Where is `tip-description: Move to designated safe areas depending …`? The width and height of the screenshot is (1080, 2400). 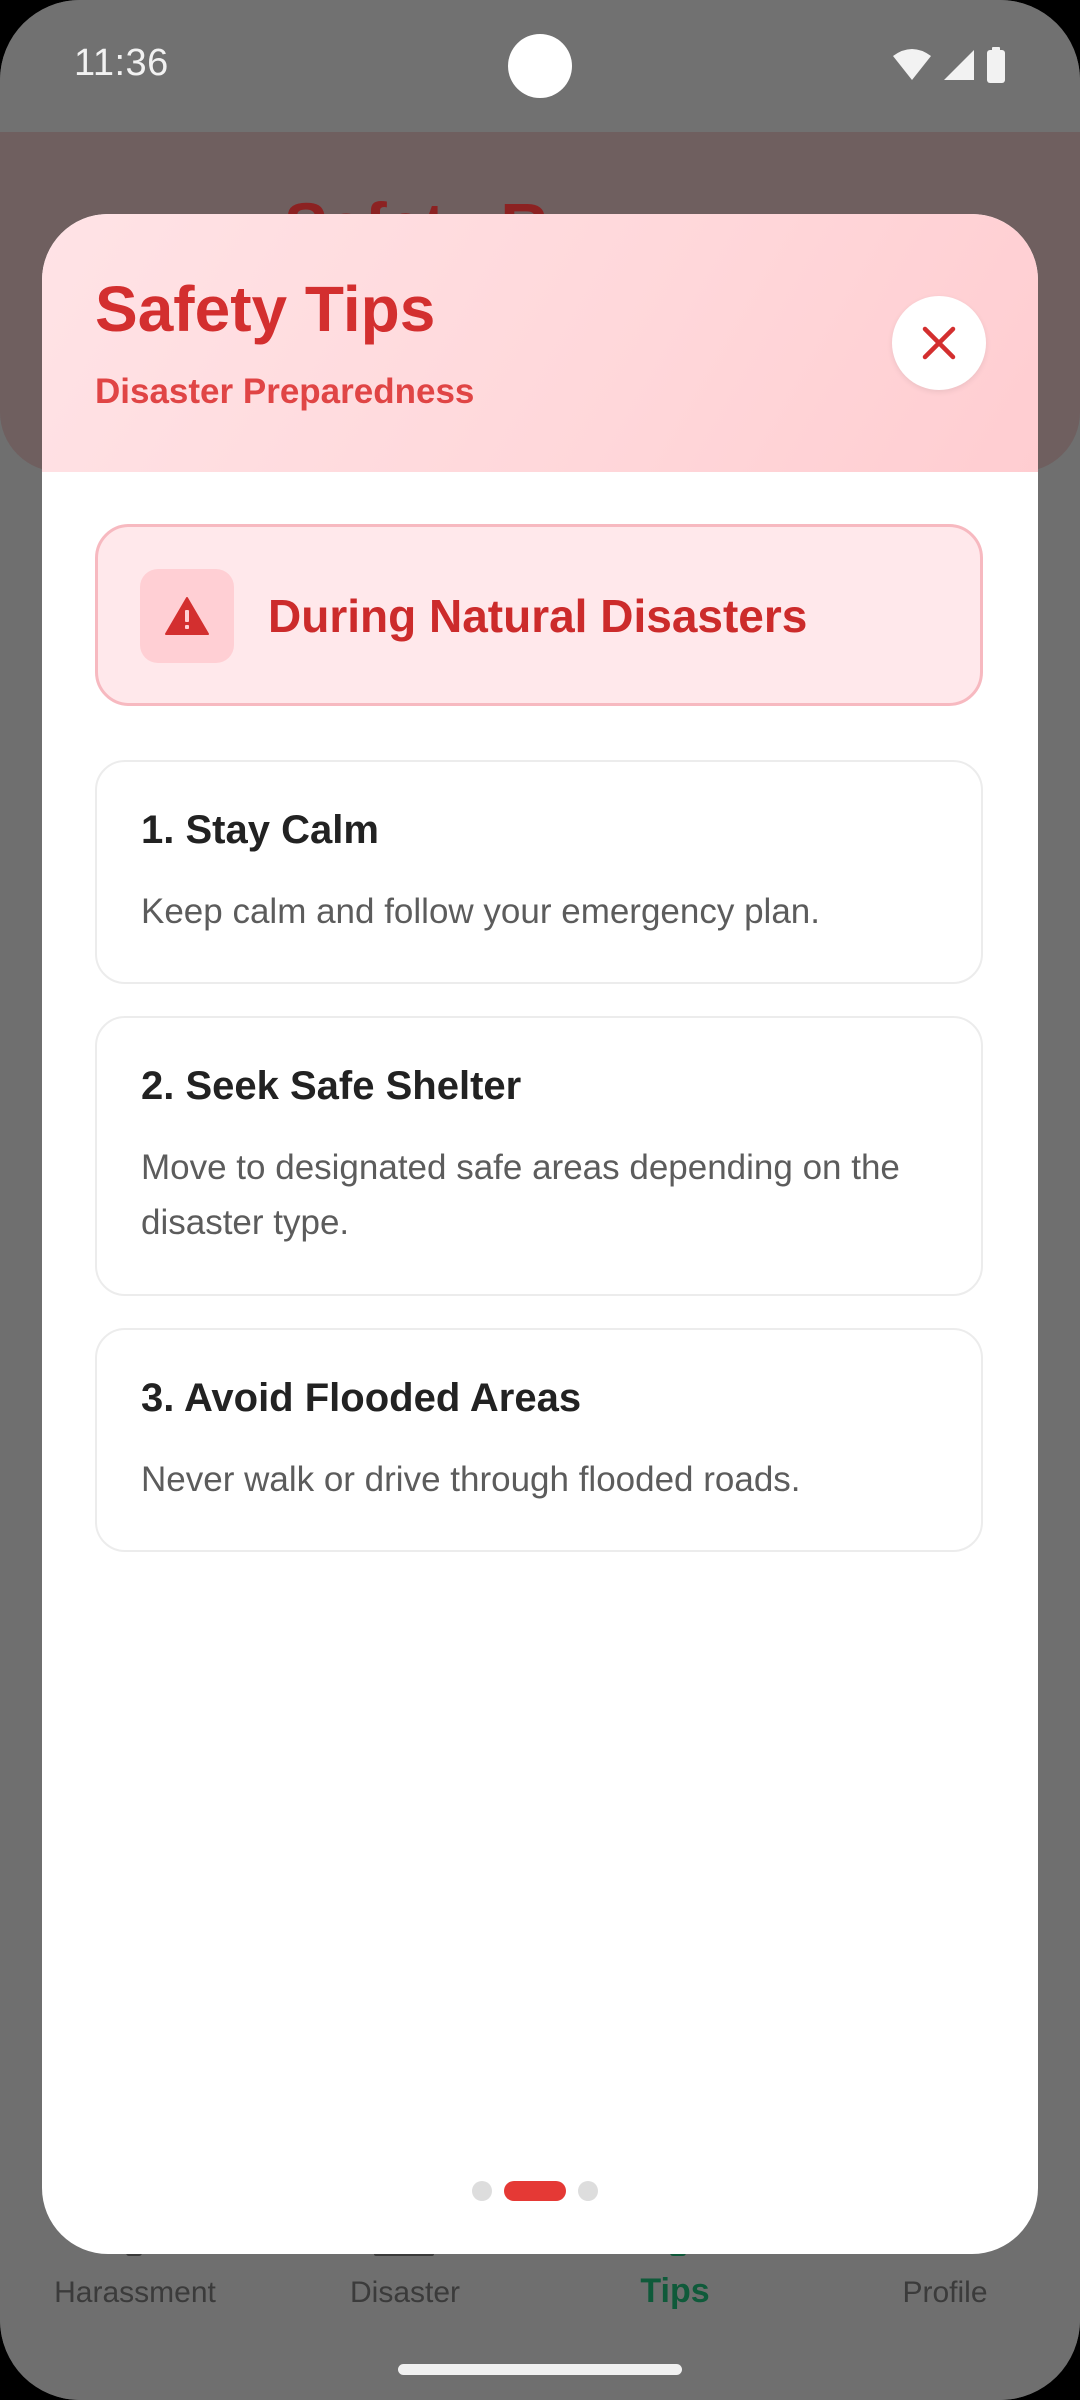 tip-description: Move to designated safe areas depending … is located at coordinates (520, 1195).